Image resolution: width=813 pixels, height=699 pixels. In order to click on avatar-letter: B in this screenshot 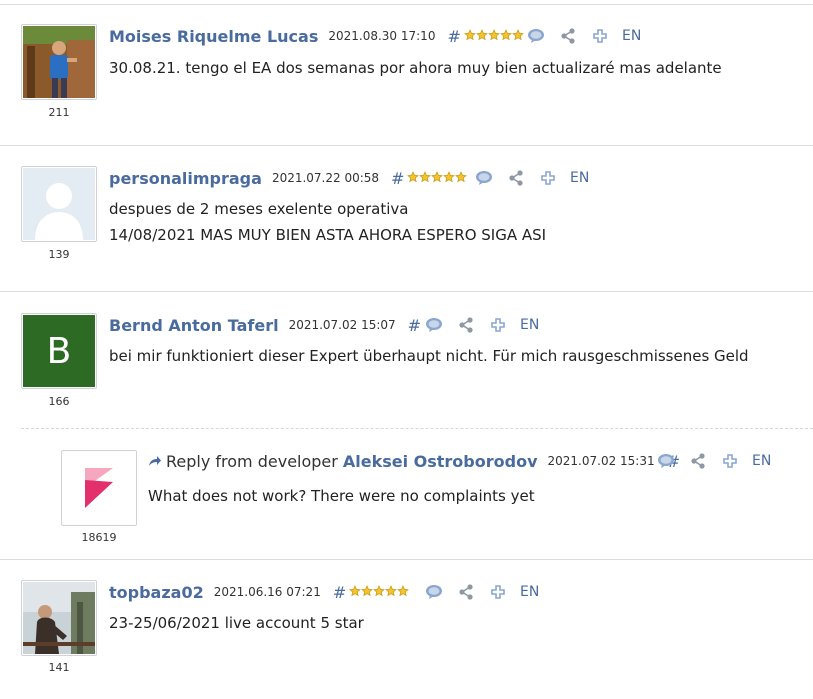, I will do `click(59, 351)`.